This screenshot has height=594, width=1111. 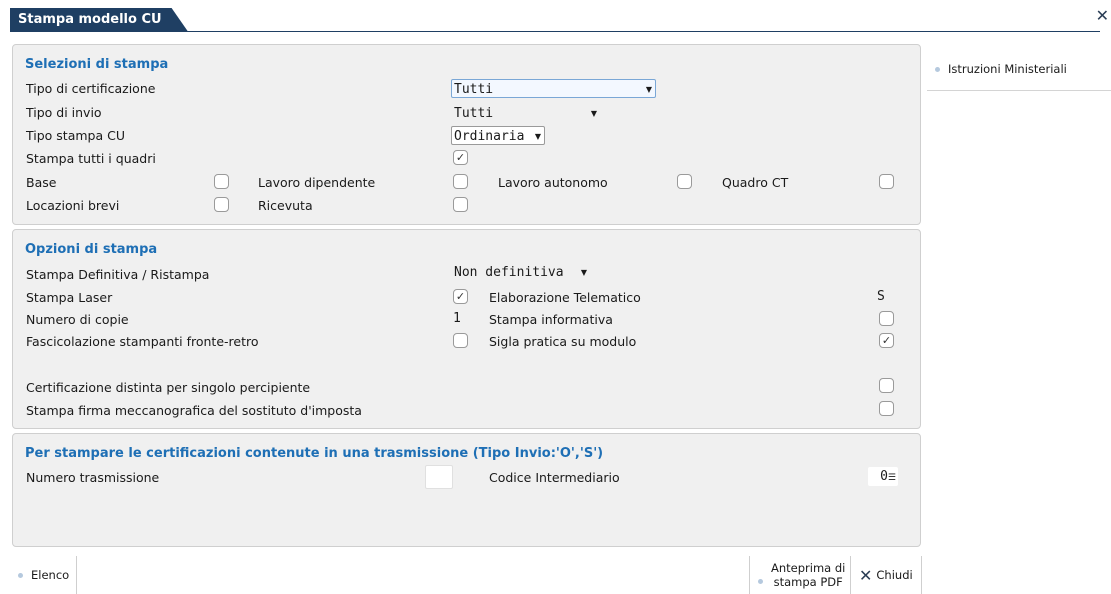 I want to click on anteprima-label: Anteprima di stampa PDF, so click(x=808, y=575).